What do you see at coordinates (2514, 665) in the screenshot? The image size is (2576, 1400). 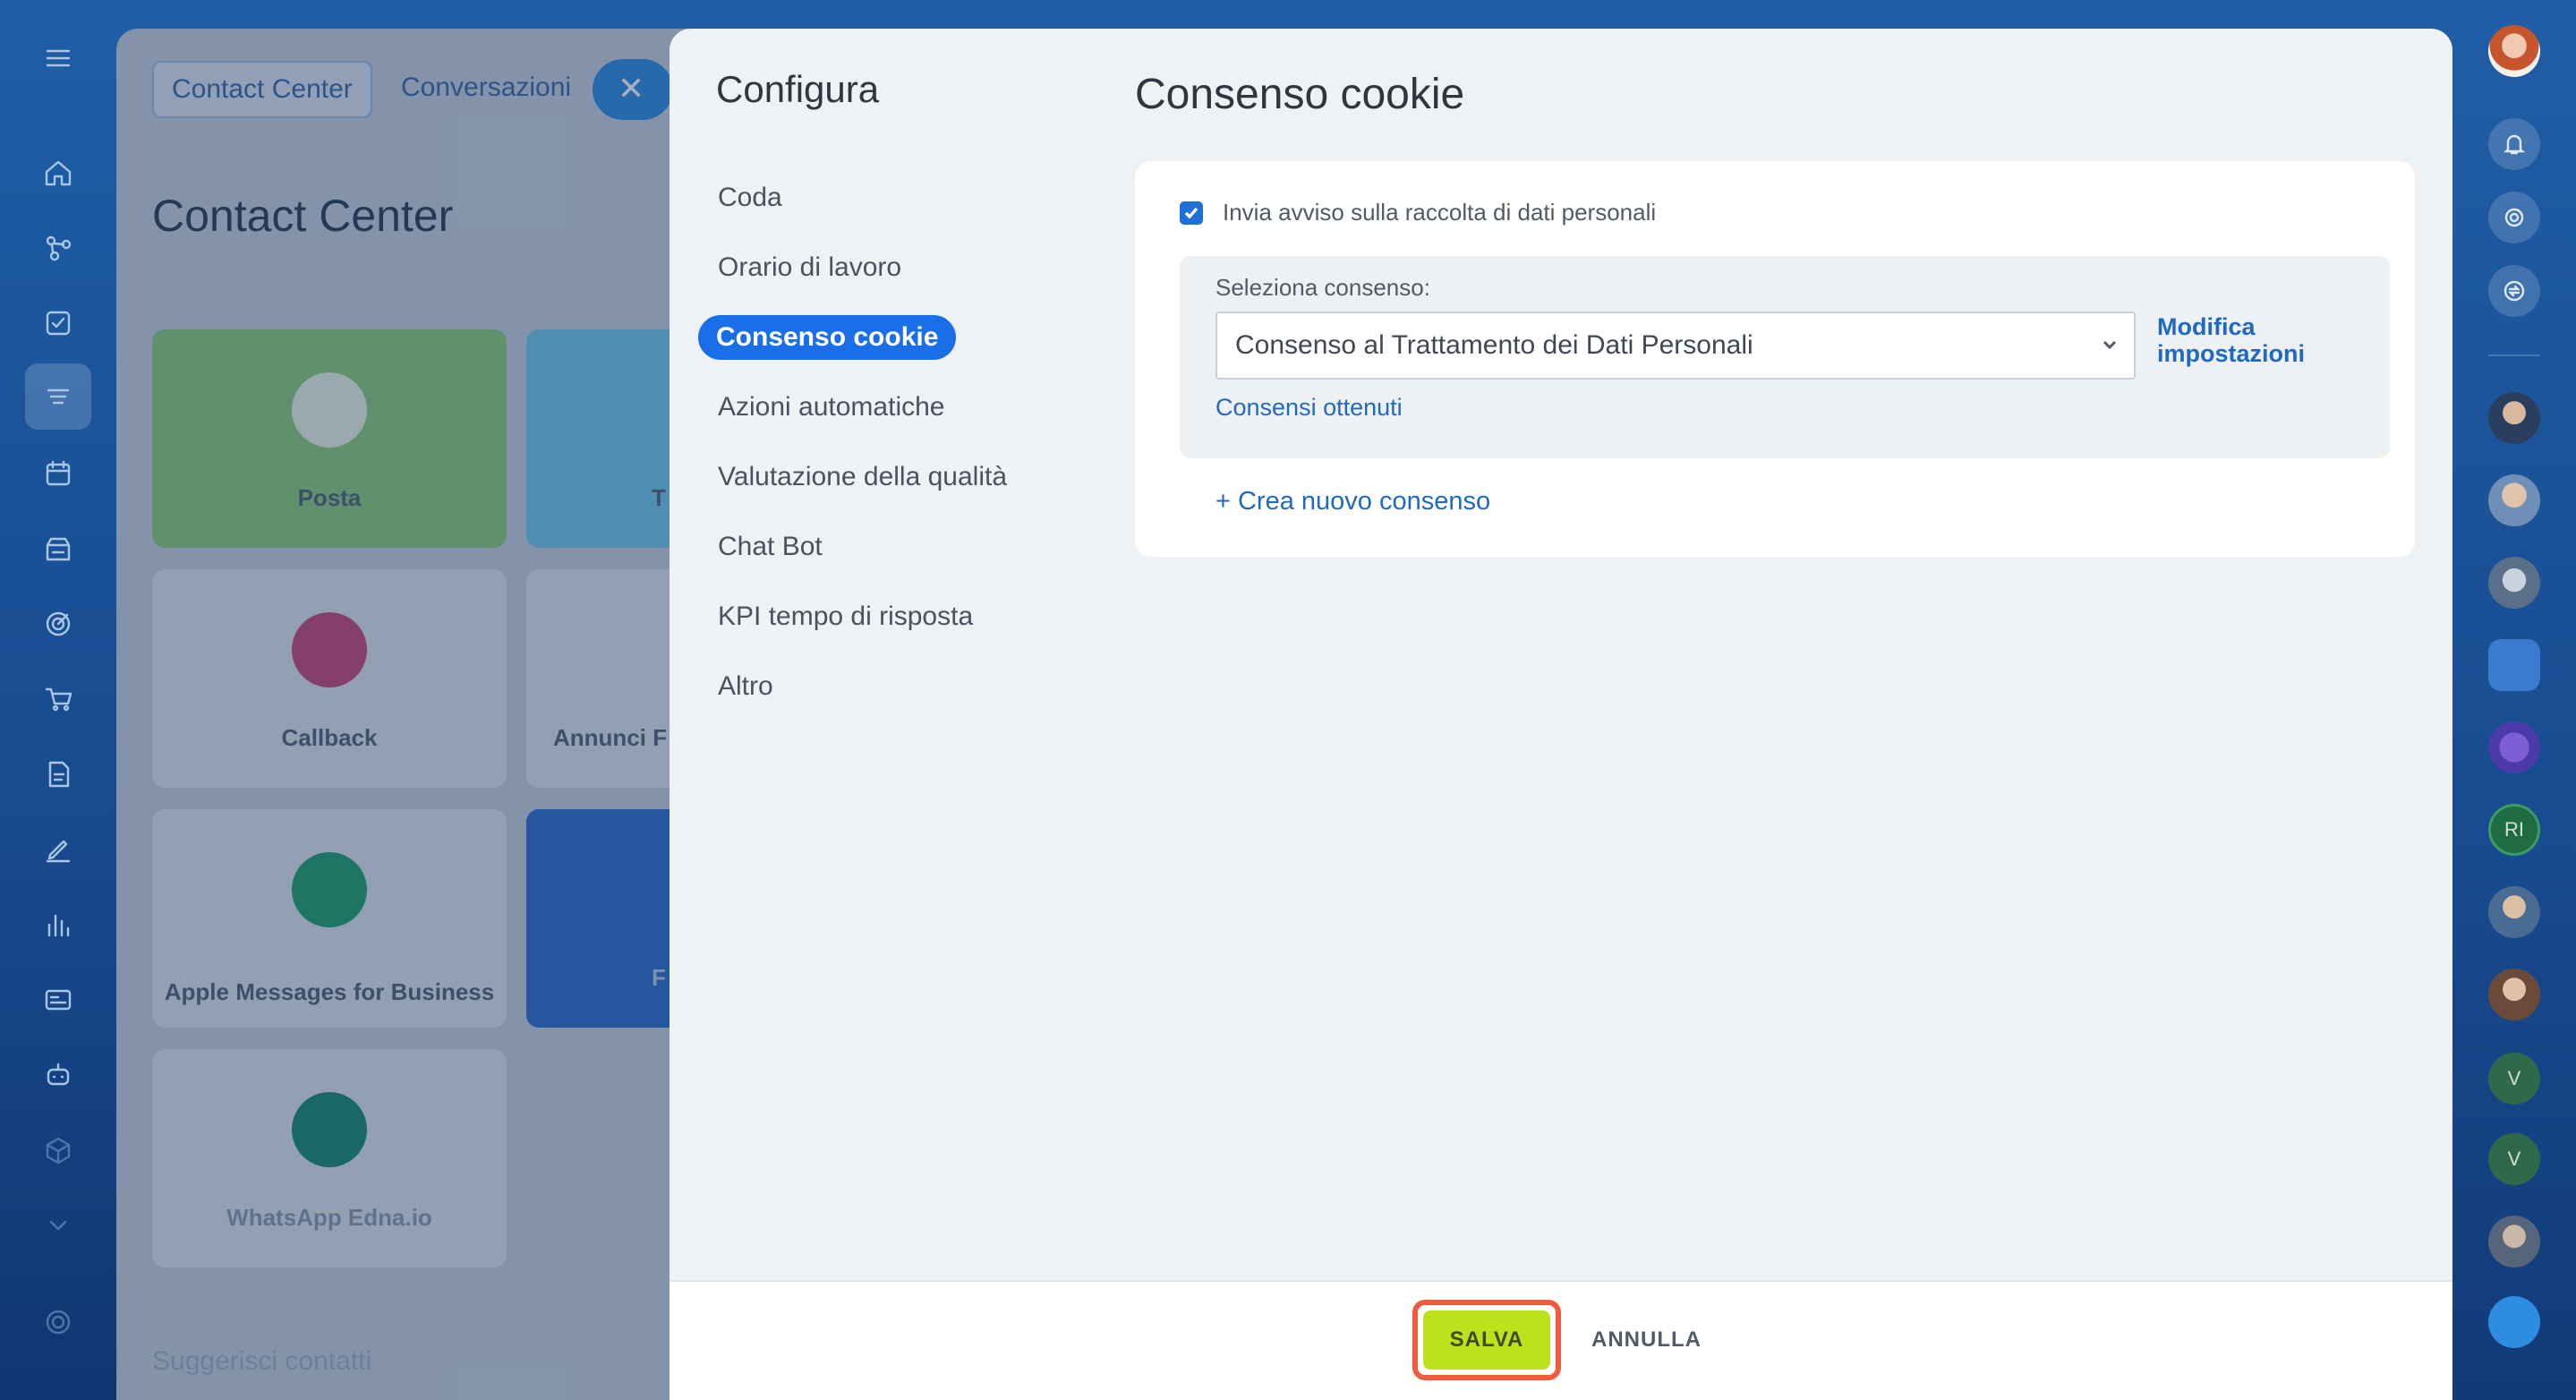 I see `tasks-chat-icon` at bounding box center [2514, 665].